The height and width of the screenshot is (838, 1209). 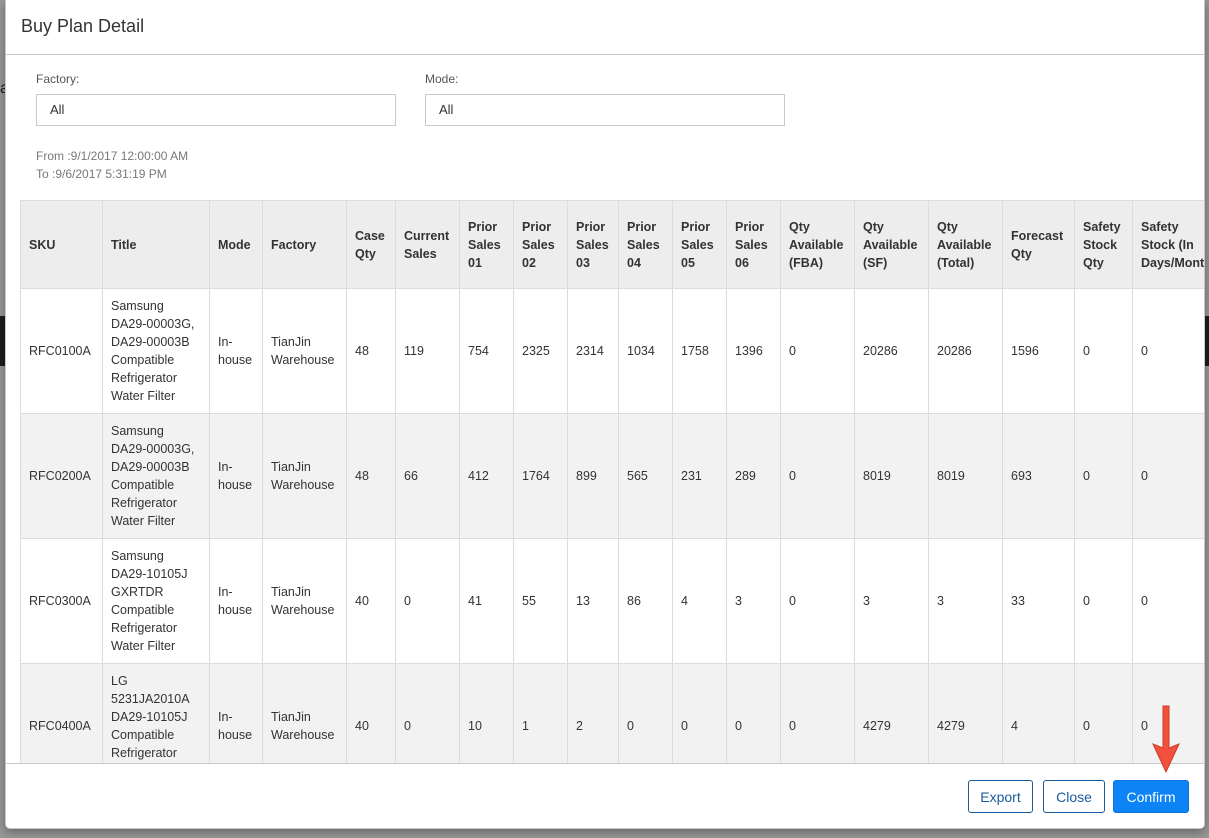 What do you see at coordinates (1074, 796) in the screenshot?
I see `close-button: Close` at bounding box center [1074, 796].